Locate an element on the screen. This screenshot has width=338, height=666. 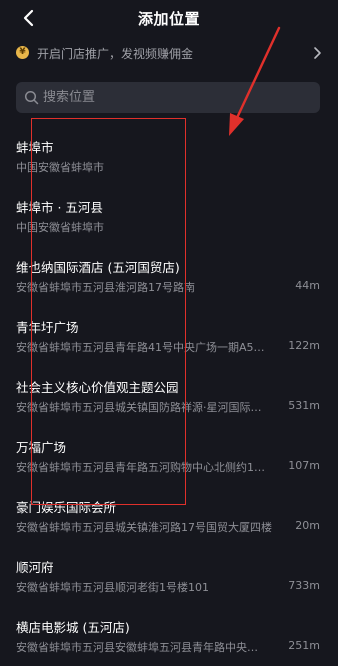
location-distance: 733m is located at coordinates (304, 585).